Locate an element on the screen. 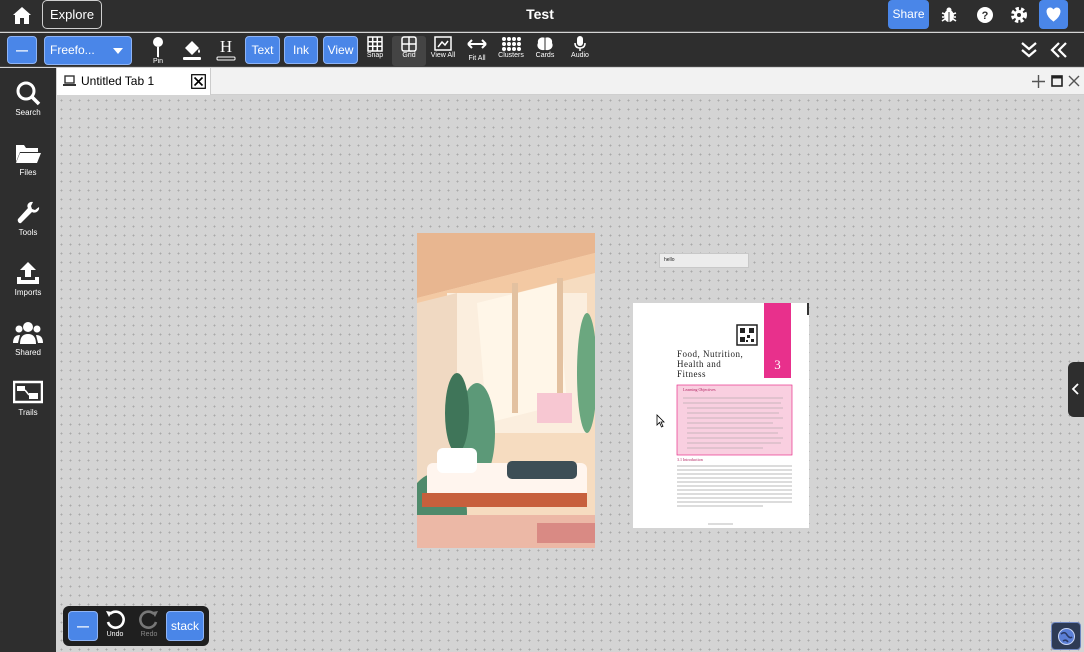  heart-icon is located at coordinates (1053, 14).